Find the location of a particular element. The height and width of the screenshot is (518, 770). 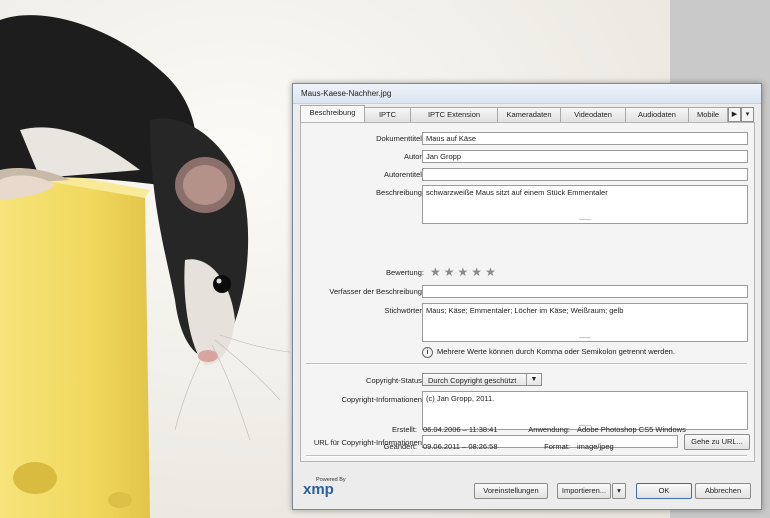

abbrechen-button: Abbrechen is located at coordinates (723, 491).